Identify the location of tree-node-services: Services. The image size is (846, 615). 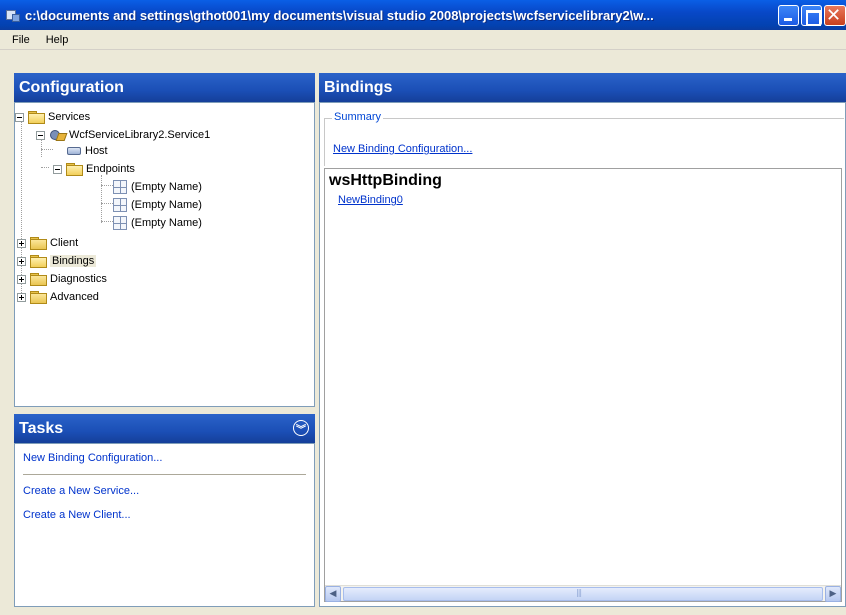
(52, 117).